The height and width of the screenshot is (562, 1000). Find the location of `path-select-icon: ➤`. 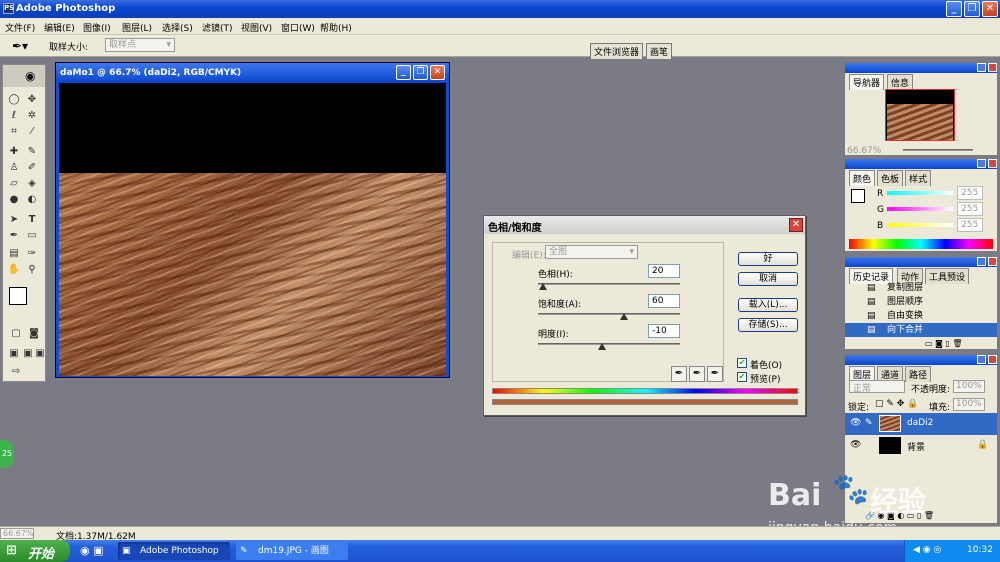

path-select-icon: ➤ is located at coordinates (14, 220).